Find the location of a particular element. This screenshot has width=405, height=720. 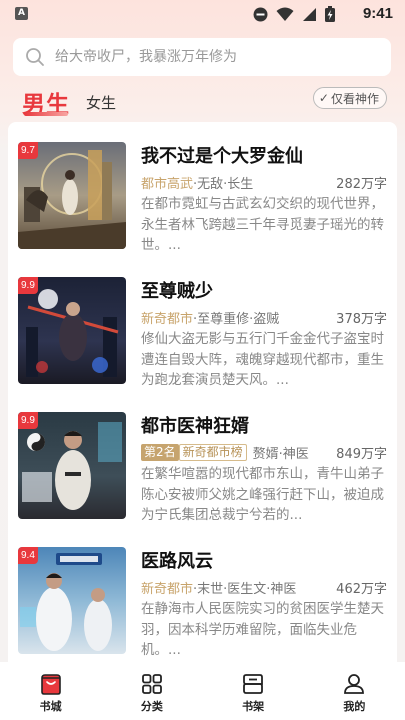

nav-category: 分类 is located at coordinates (151, 691).